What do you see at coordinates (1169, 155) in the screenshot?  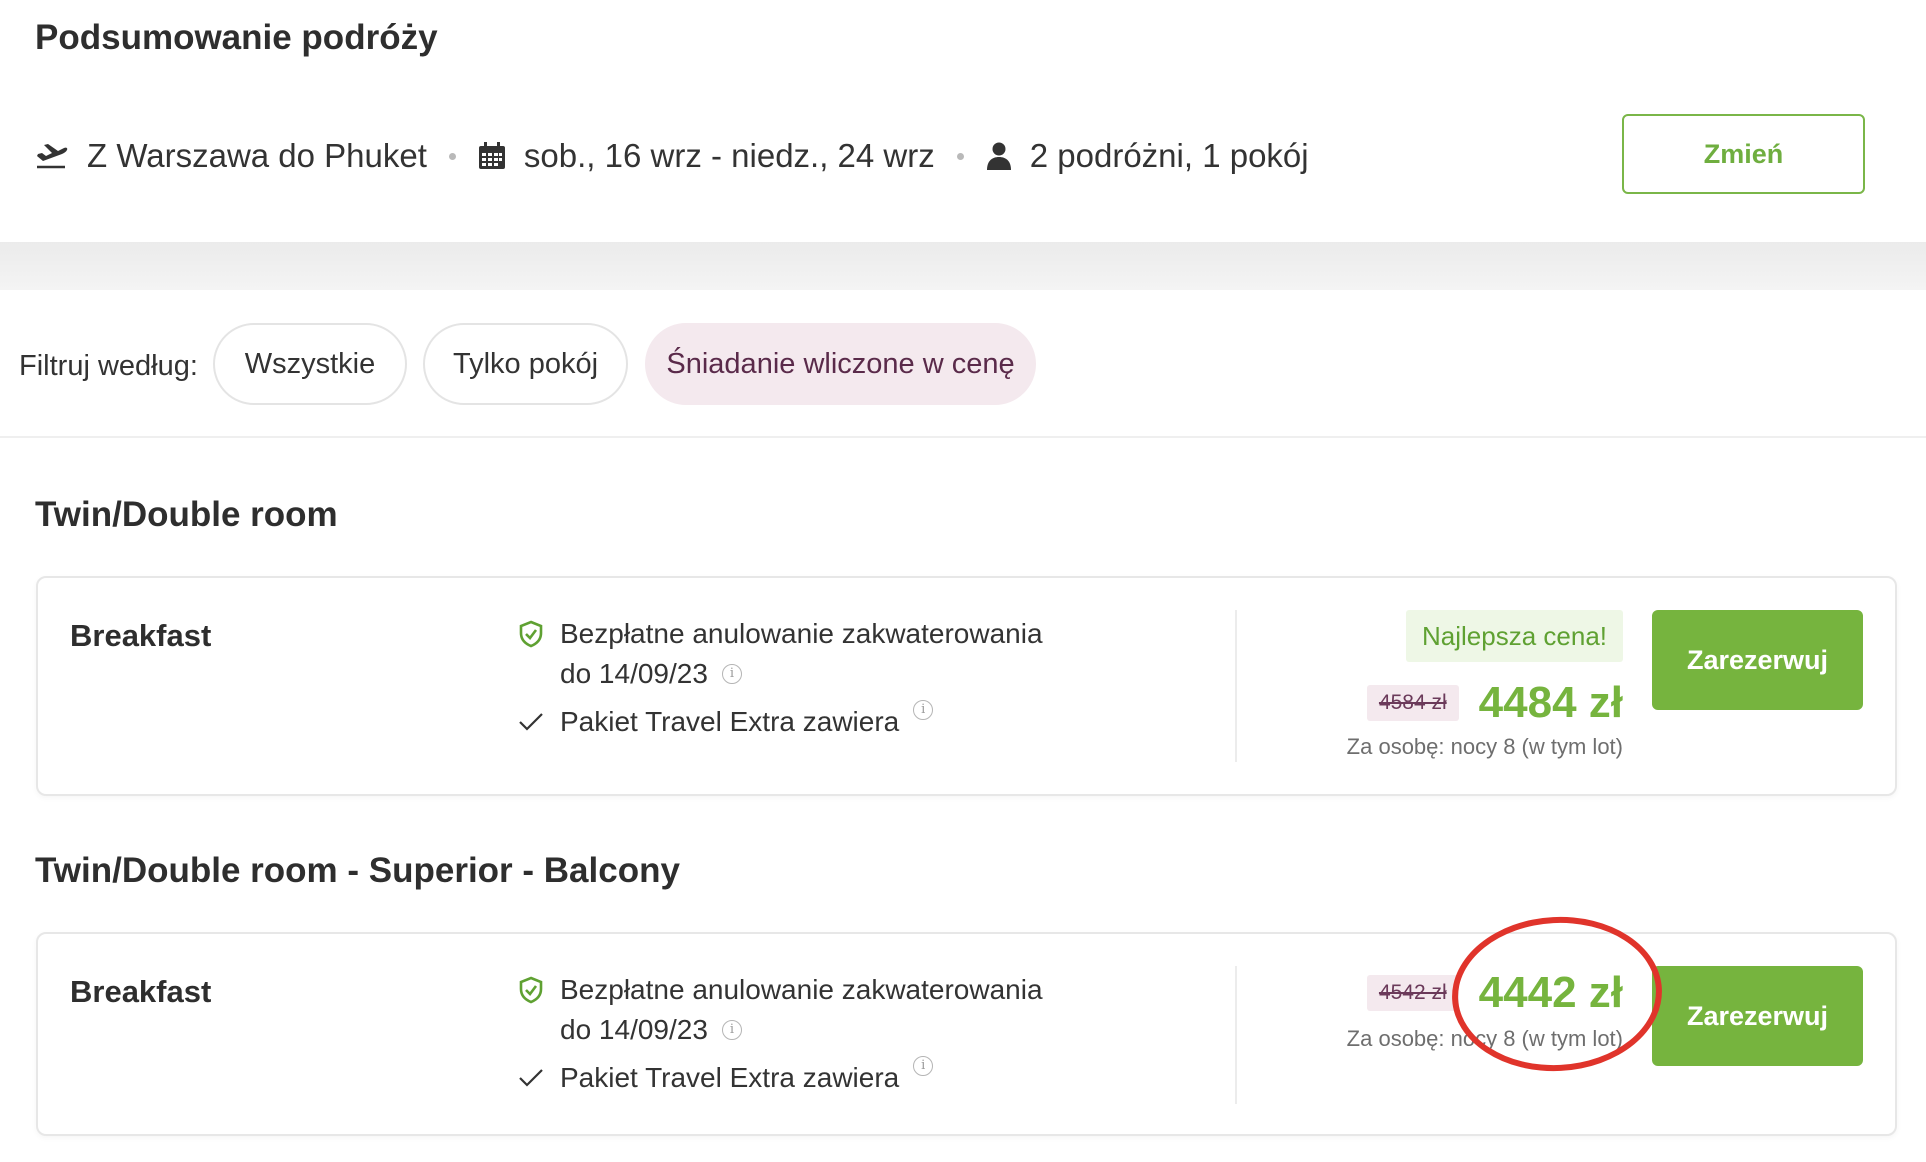 I see `travellers-text: 2 podróżni, 1 pokój` at bounding box center [1169, 155].